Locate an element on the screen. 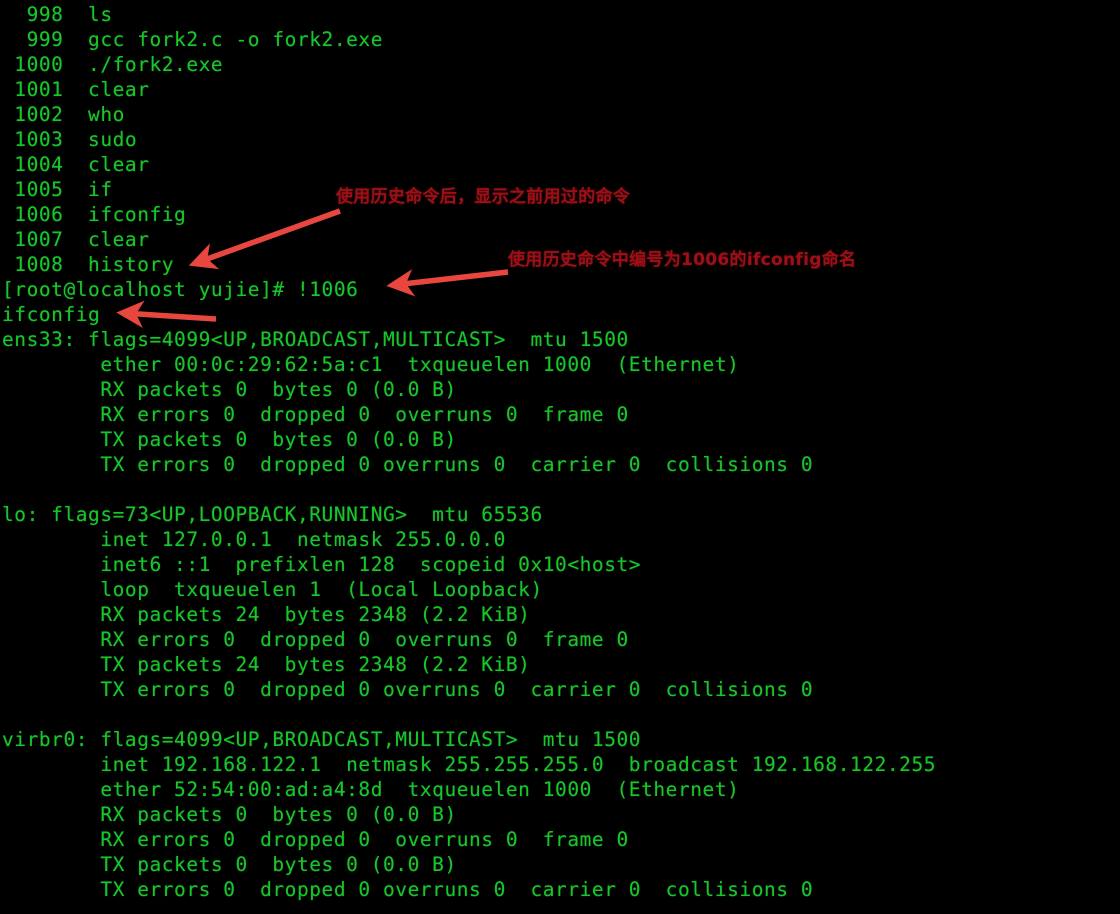 The image size is (1120, 914). terminal-line: 1004 clear is located at coordinates (76, 164).